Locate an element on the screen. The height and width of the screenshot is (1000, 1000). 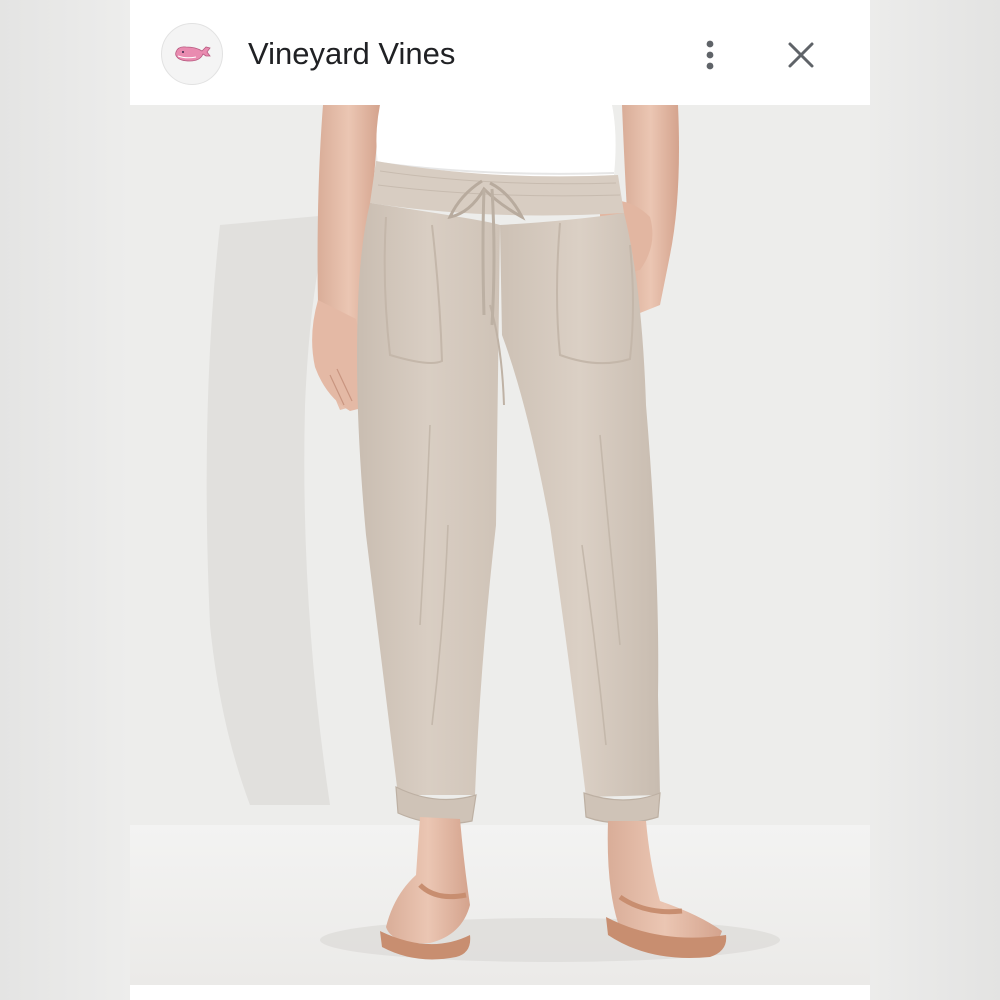
close-button is located at coordinates (801, 55).